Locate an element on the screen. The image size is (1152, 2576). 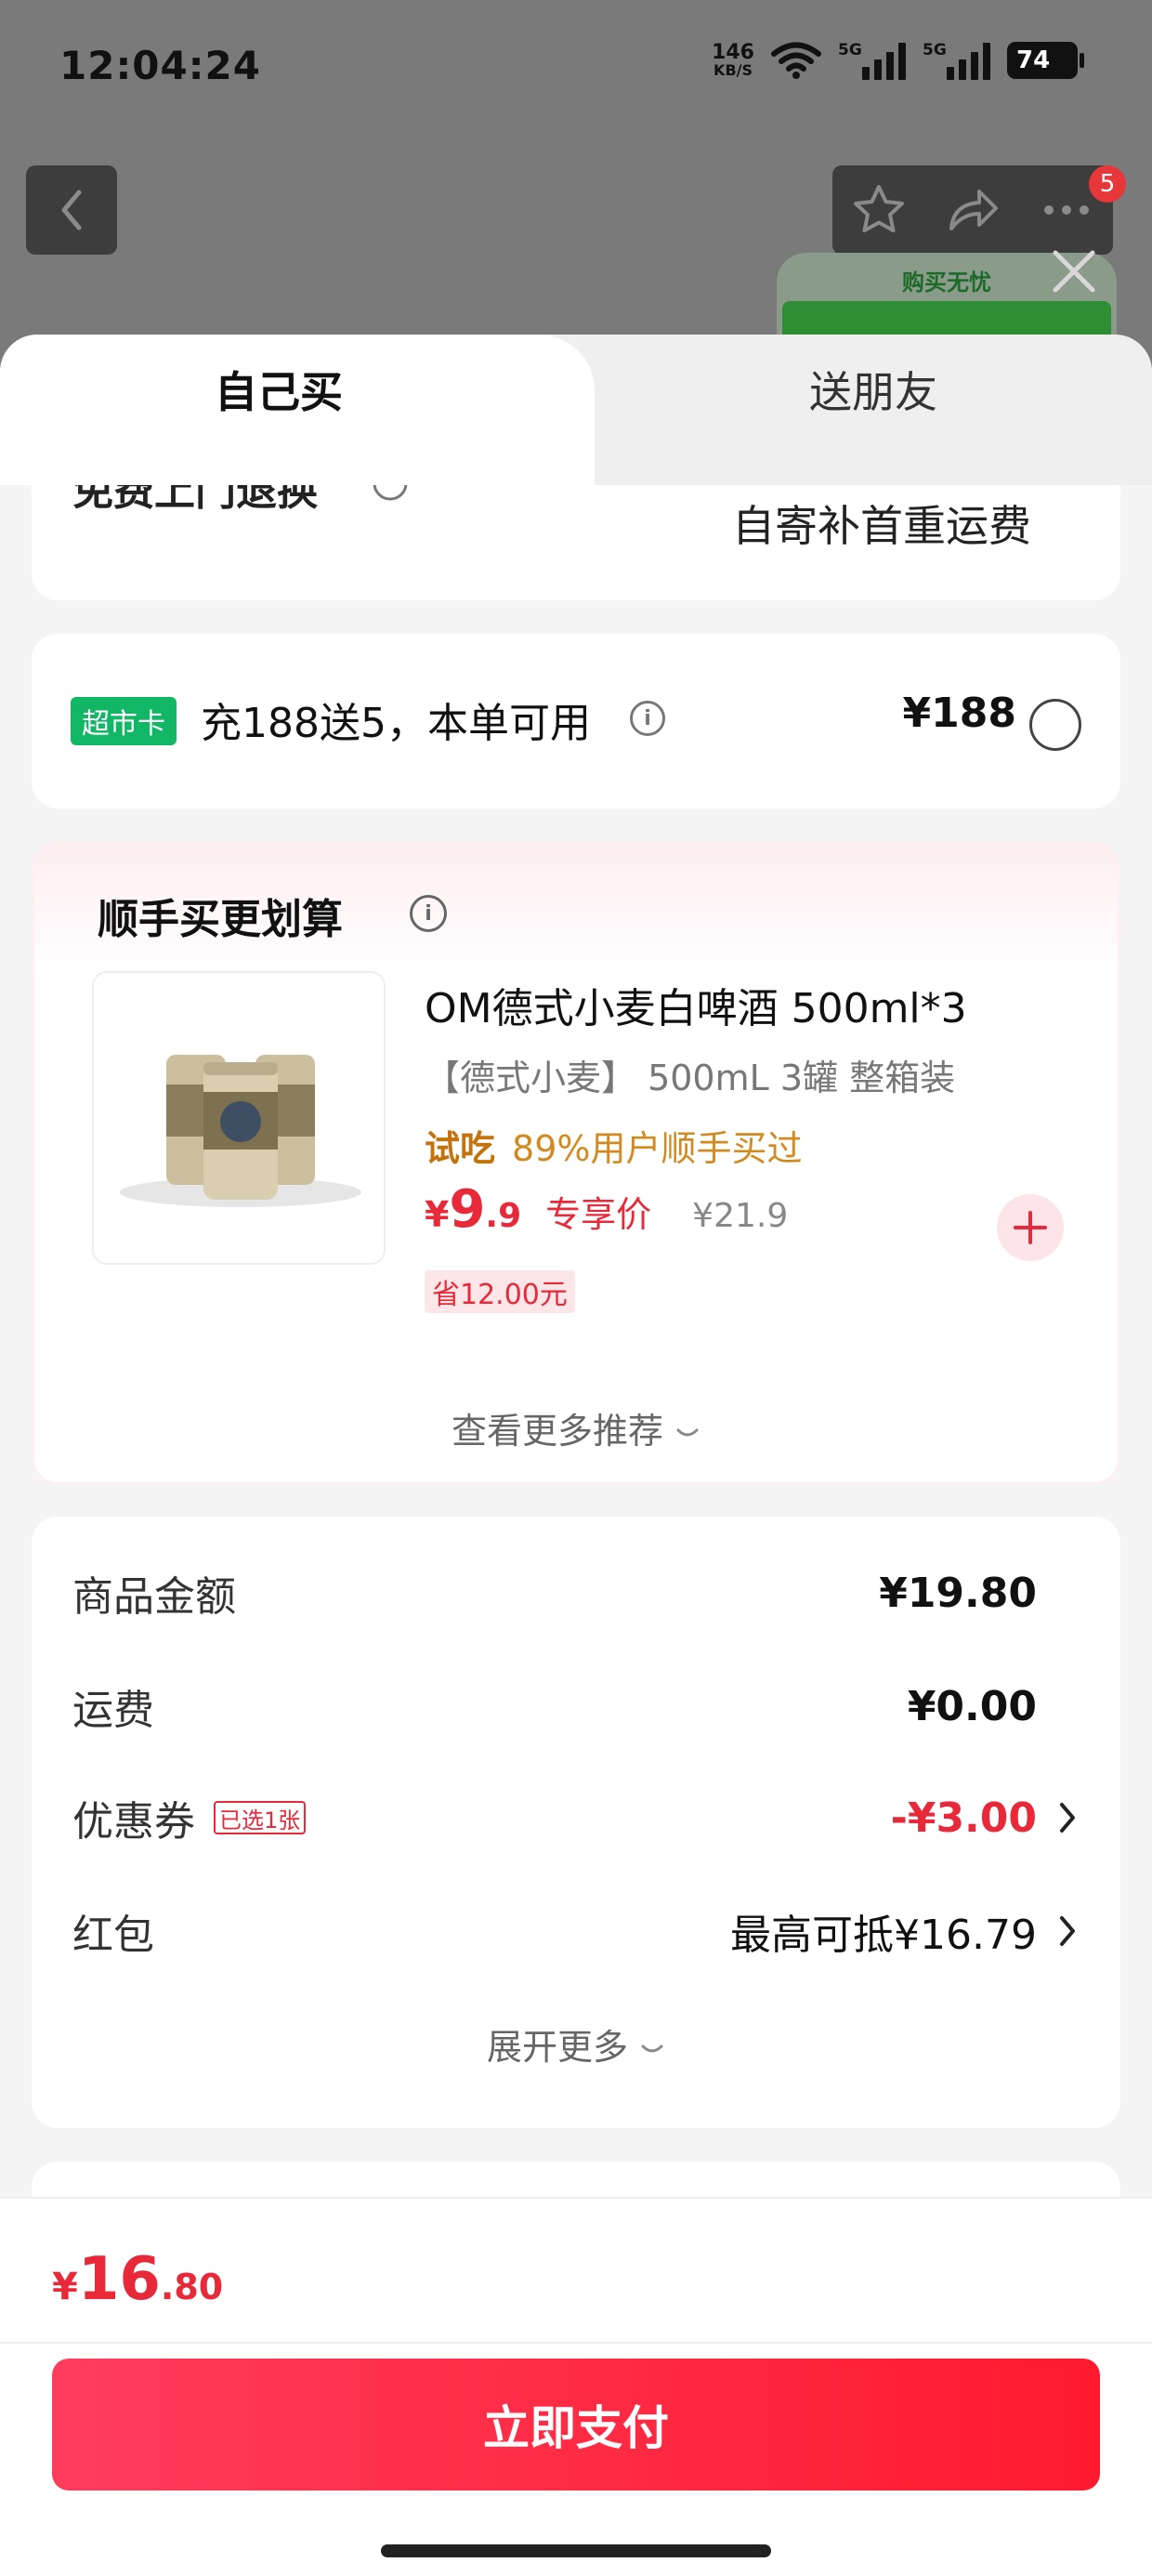
add-to-order-button is located at coordinates (1030, 1227).